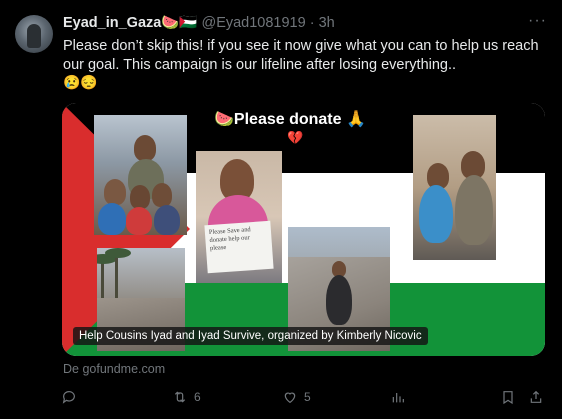  Describe the element at coordinates (295, 137) in the screenshot. I see `broken-heart-icon: 💔` at that location.